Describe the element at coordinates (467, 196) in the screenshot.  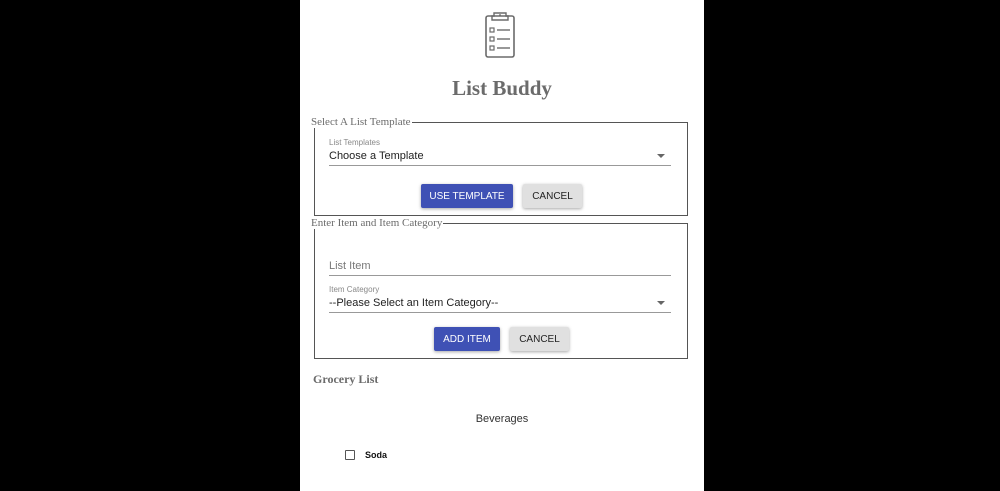
I see `use-template-button: USE TEMPLATE` at that location.